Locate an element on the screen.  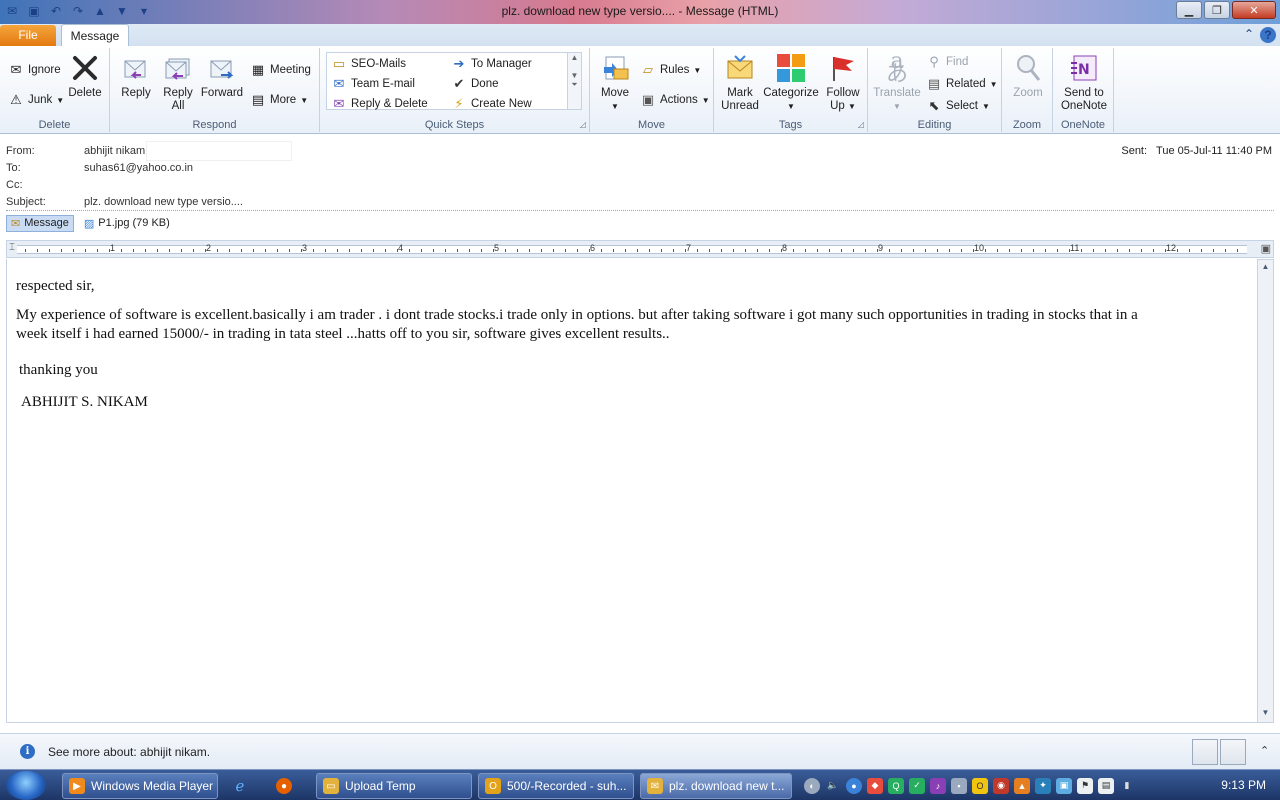
view-ruler-icon: ▣ is located at coordinates (1266, 248).